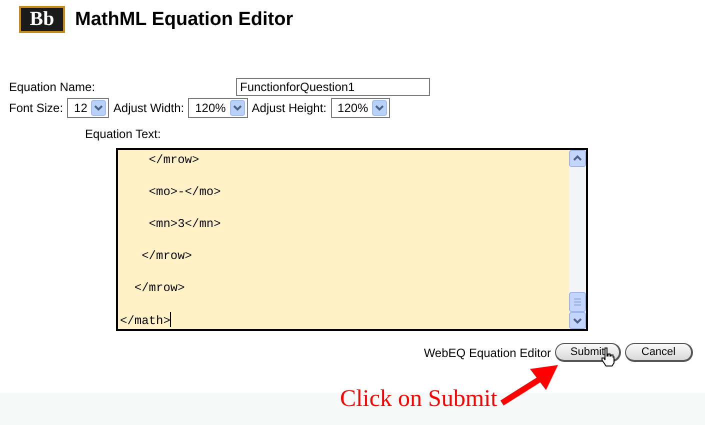 This screenshot has height=425, width=705. Describe the element at coordinates (289, 108) in the screenshot. I see `field-label: Adjust Height:` at that location.